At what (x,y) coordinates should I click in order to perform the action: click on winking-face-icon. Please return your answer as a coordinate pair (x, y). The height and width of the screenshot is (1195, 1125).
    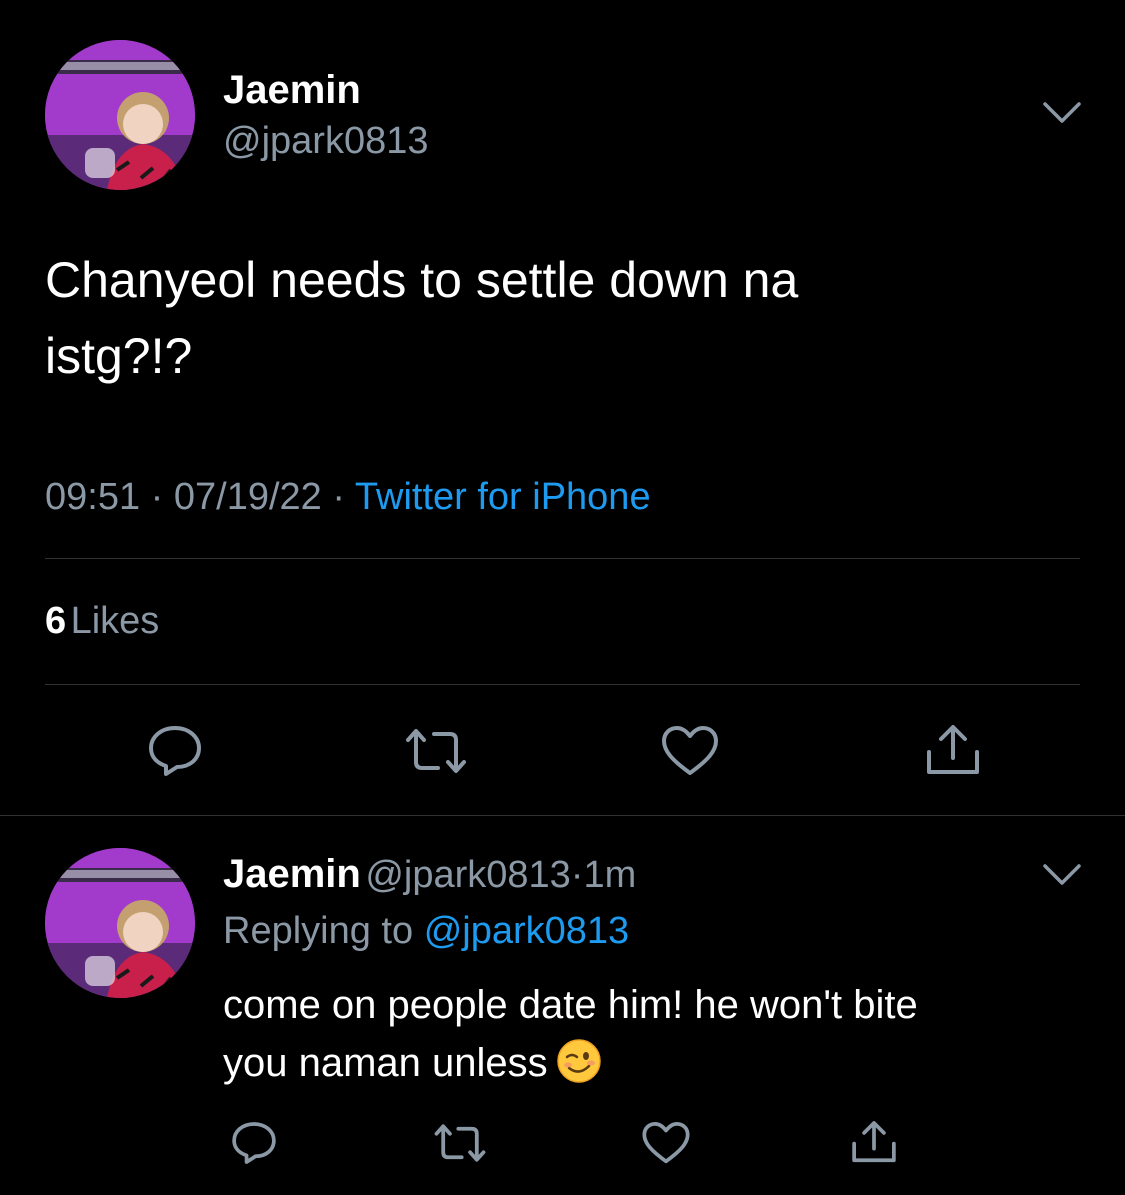
    Looking at the image, I should click on (579, 1061).